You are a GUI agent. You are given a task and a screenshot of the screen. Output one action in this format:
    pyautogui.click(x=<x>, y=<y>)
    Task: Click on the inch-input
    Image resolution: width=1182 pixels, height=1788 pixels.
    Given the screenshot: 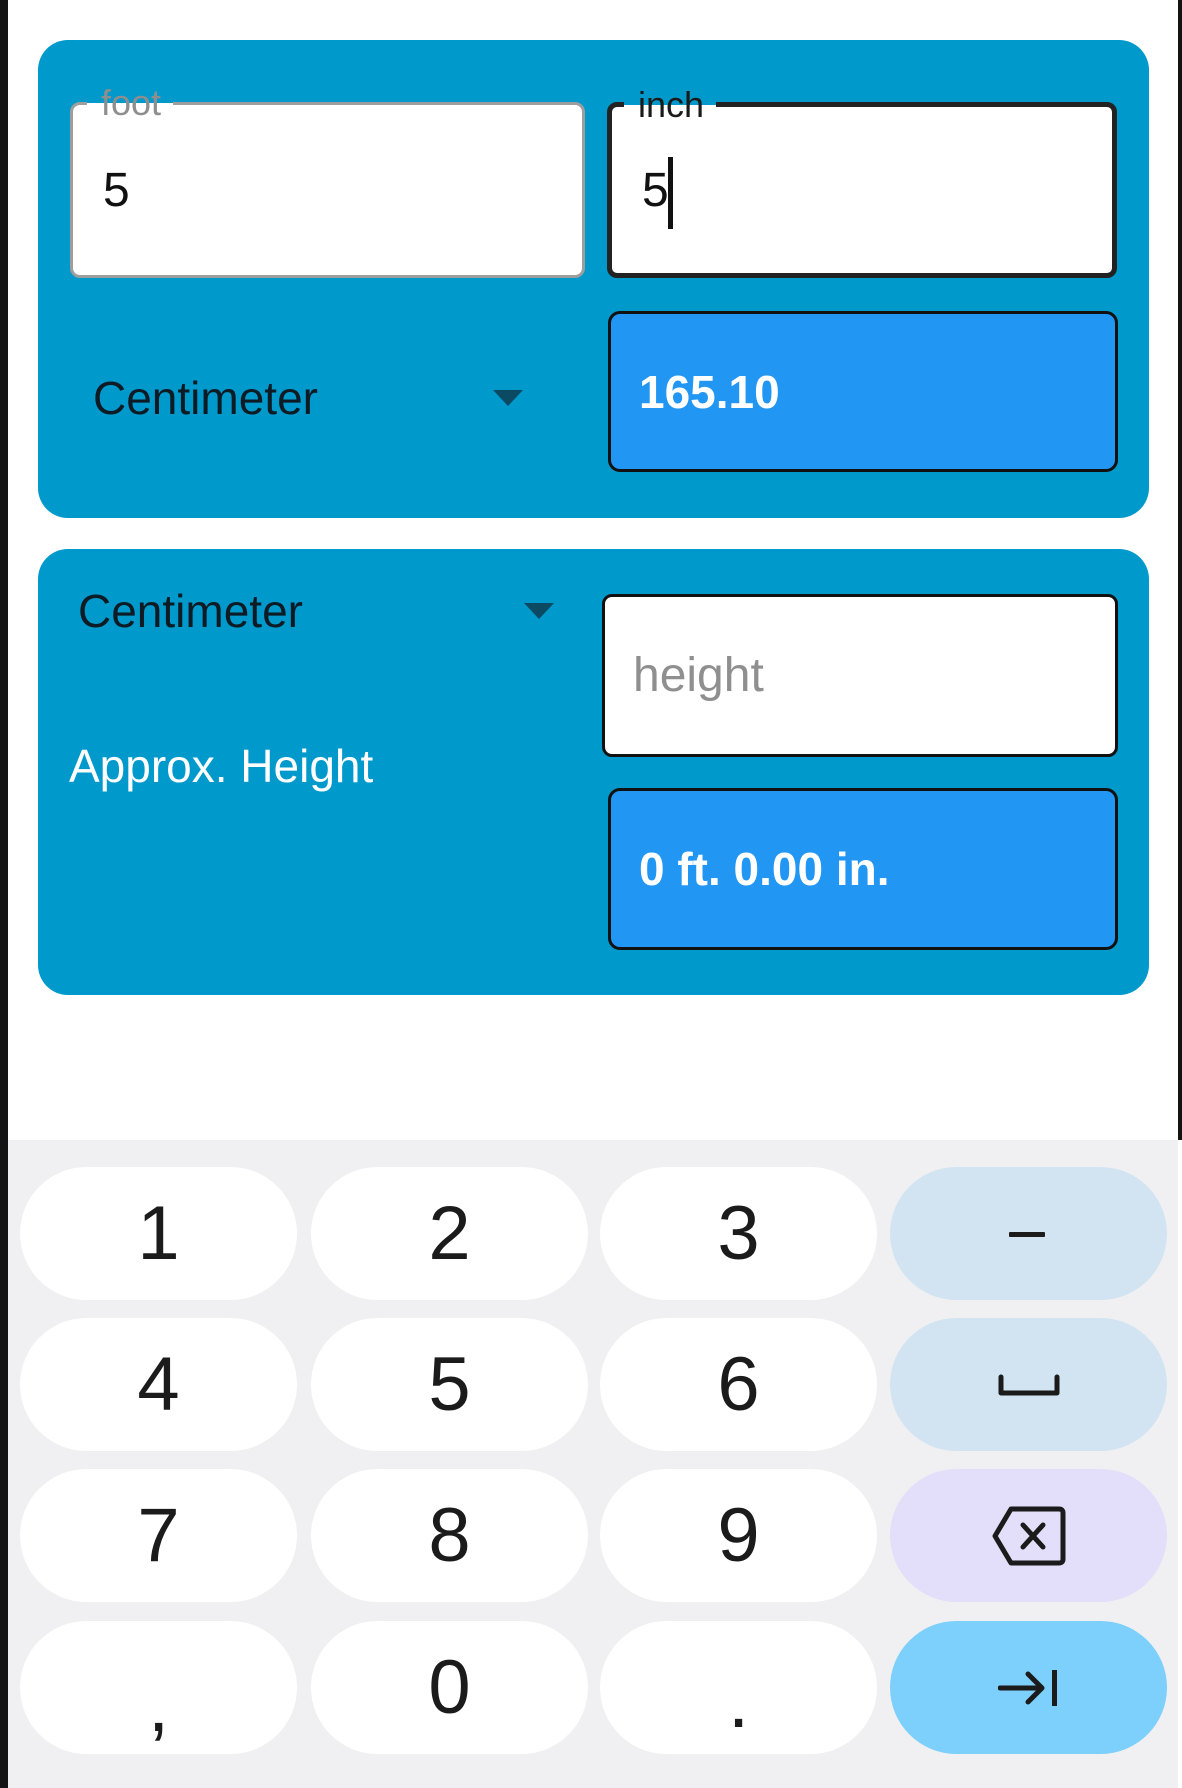 What is the action you would take?
    pyautogui.click(x=862, y=190)
    